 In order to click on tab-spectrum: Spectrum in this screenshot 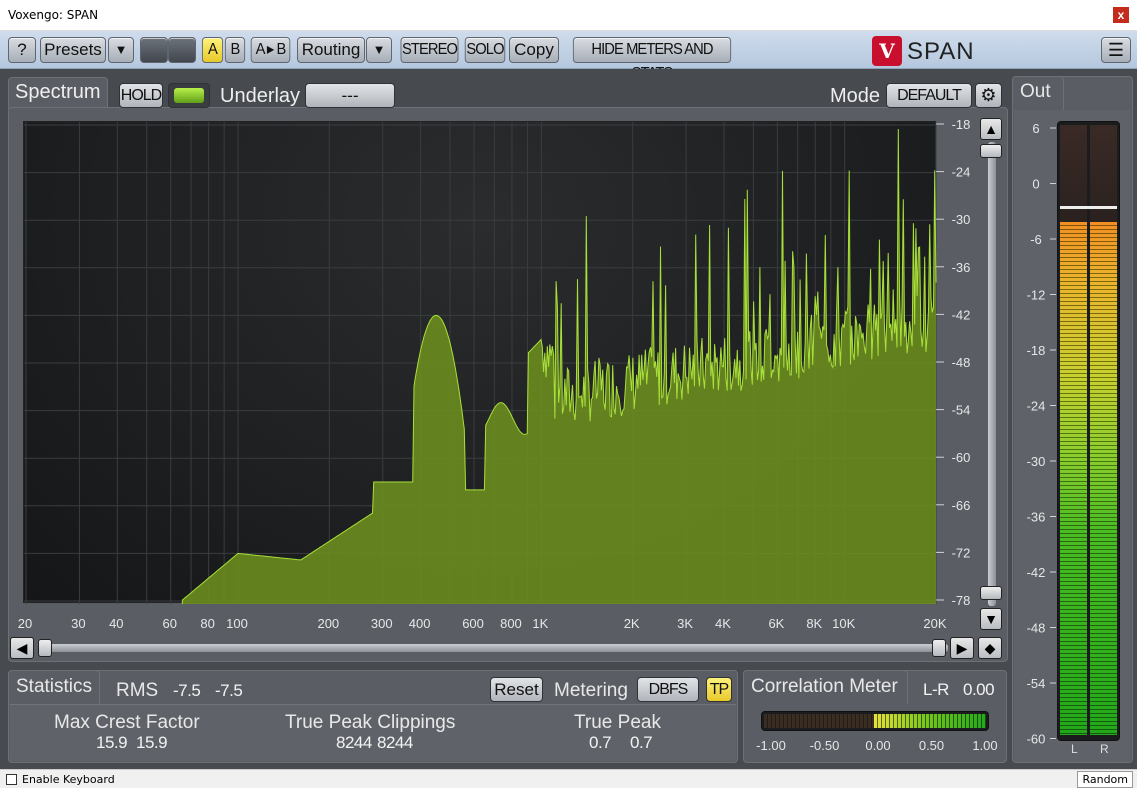, I will do `click(58, 92)`.